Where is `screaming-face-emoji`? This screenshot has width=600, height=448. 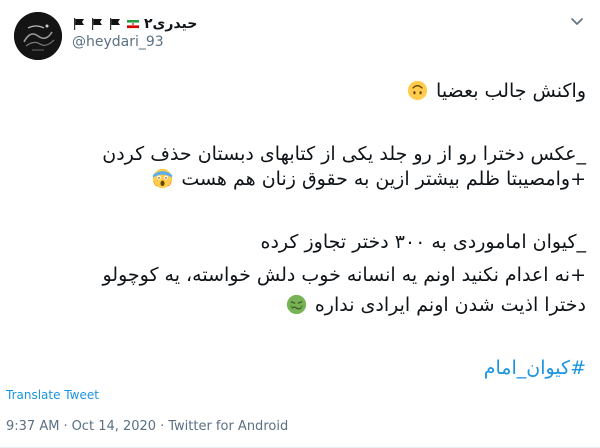
screaming-face-emoji is located at coordinates (162, 178).